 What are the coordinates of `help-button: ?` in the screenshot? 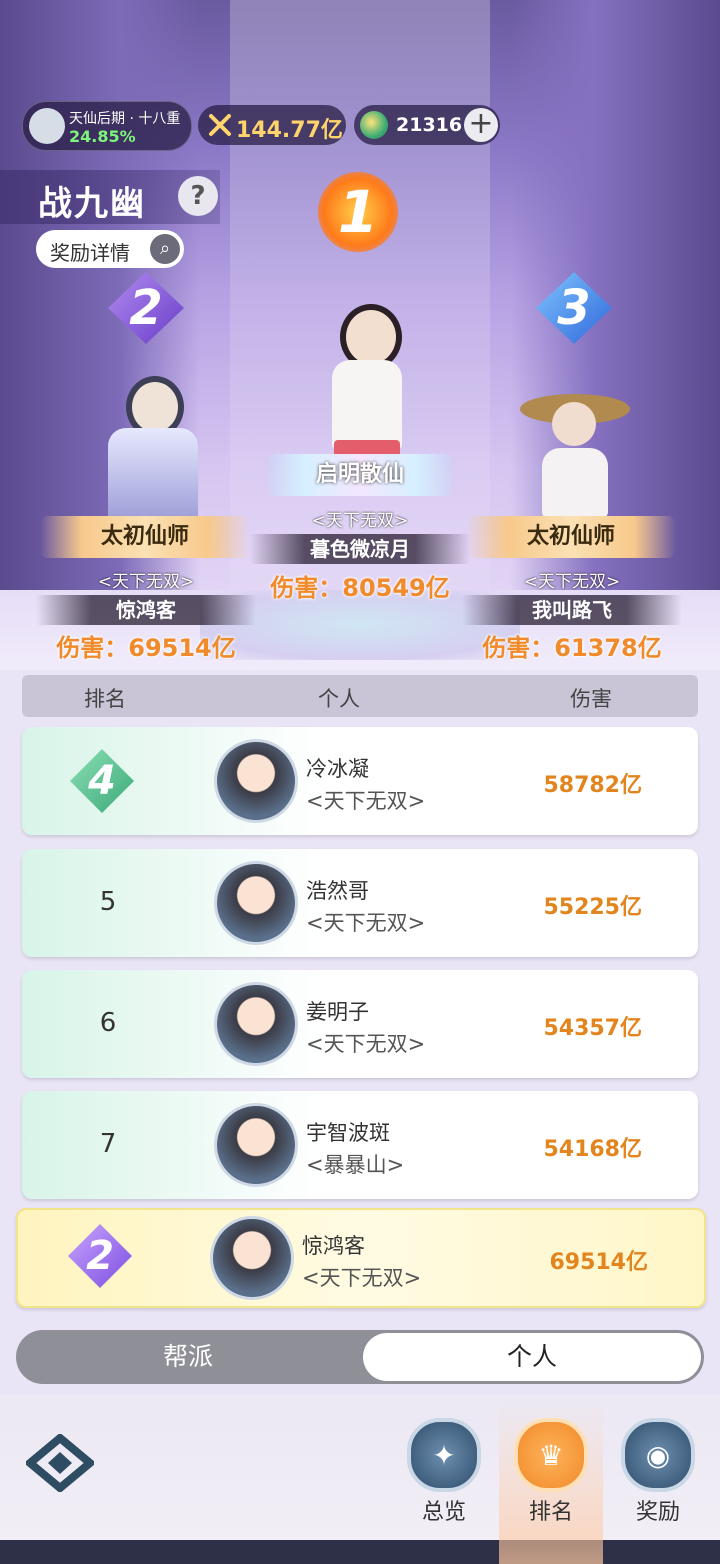 It's located at (198, 196).